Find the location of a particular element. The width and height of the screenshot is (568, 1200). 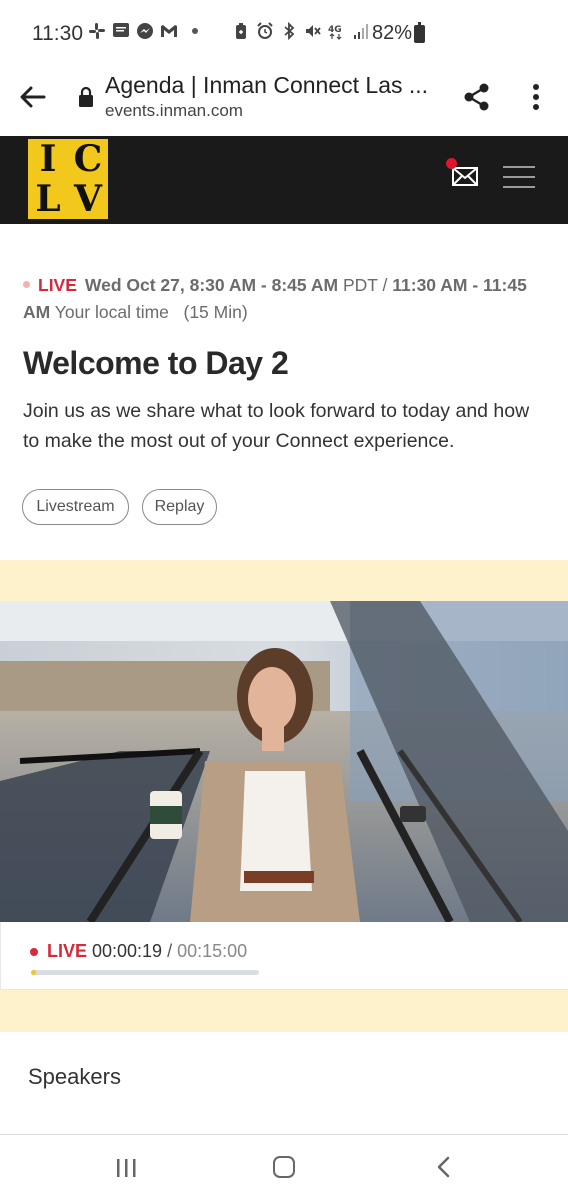

speakers-heading: Speakers is located at coordinates (74, 1076).